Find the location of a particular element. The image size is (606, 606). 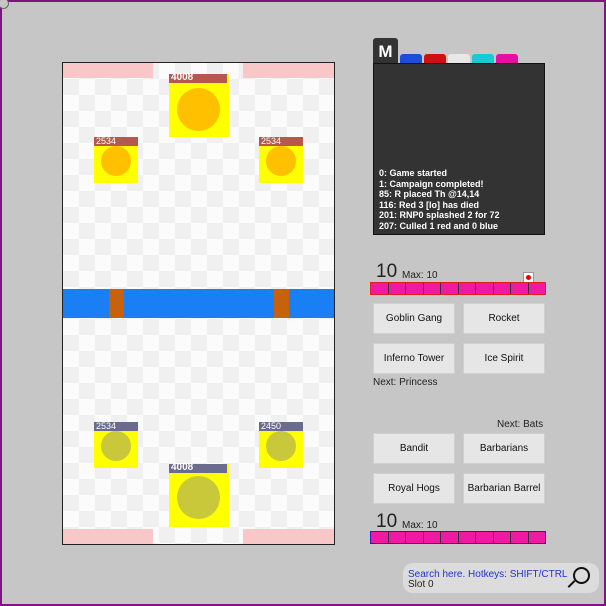

log-line: 116: Red 3 [lo] has died is located at coordinates (429, 204).